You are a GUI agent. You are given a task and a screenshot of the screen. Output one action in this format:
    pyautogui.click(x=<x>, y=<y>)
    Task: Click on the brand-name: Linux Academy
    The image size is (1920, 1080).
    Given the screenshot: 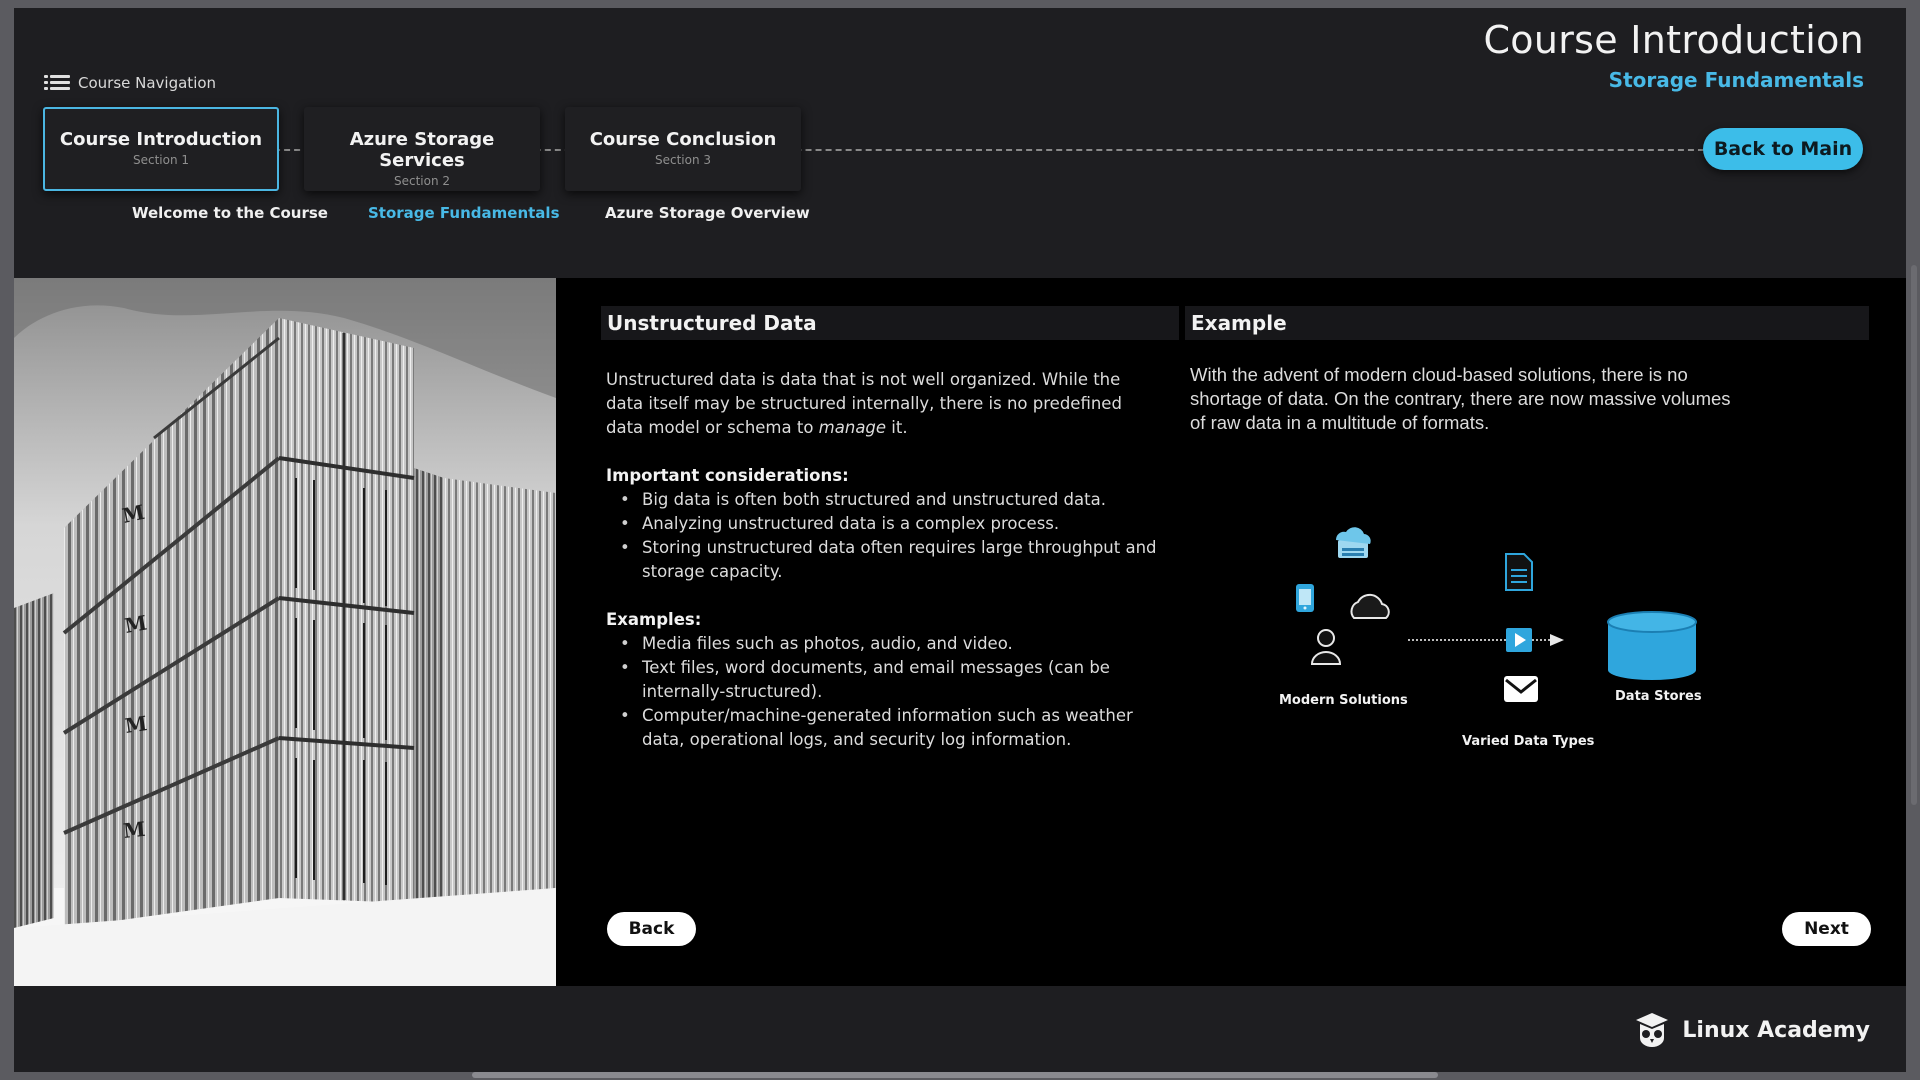 What is the action you would take?
    pyautogui.click(x=1776, y=1030)
    